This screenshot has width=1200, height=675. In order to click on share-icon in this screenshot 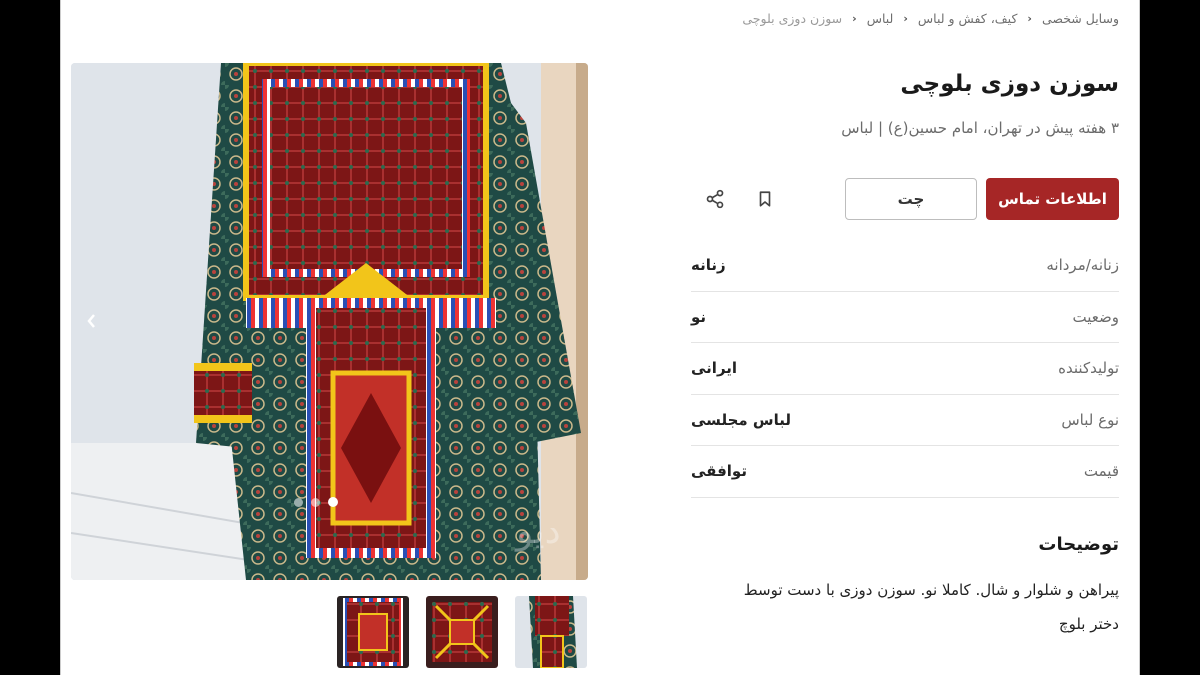, I will do `click(715, 199)`.